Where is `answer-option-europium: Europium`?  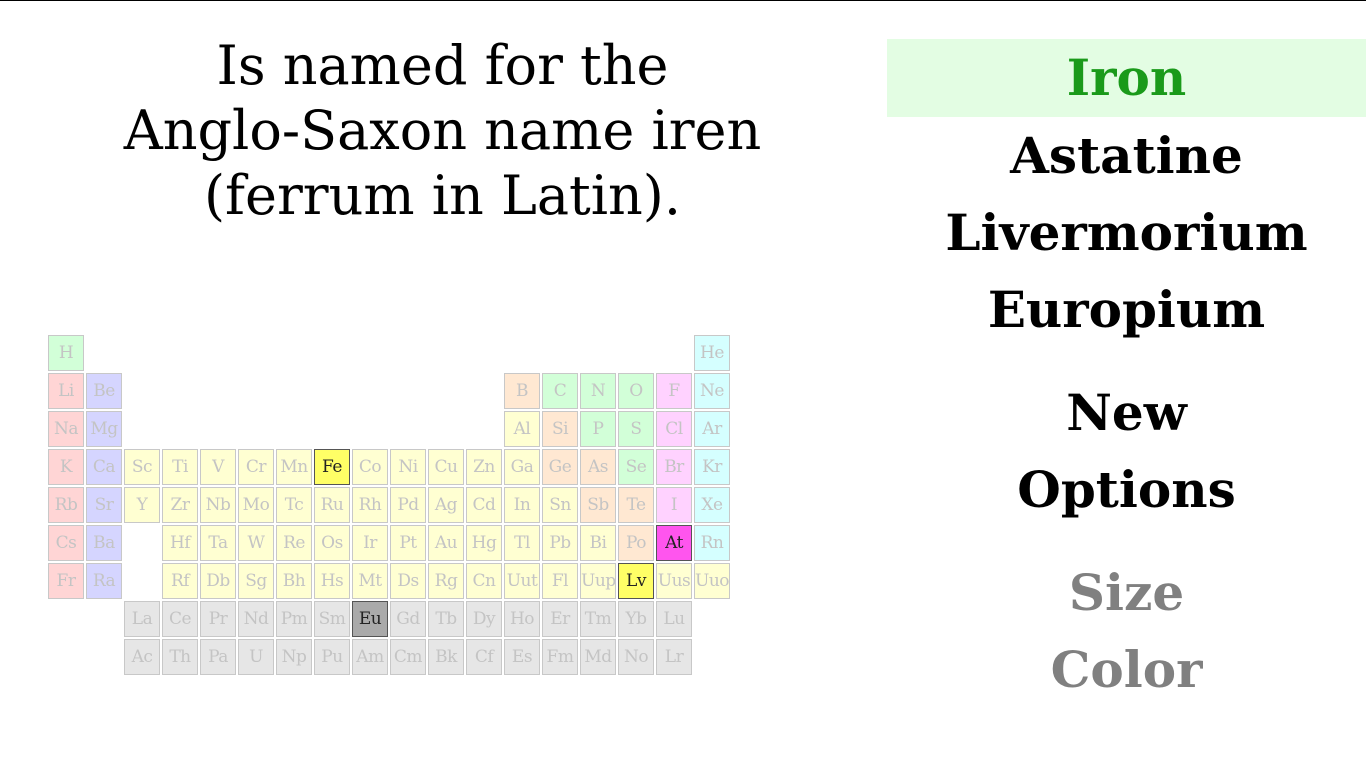
answer-option-europium: Europium is located at coordinates (1126, 309).